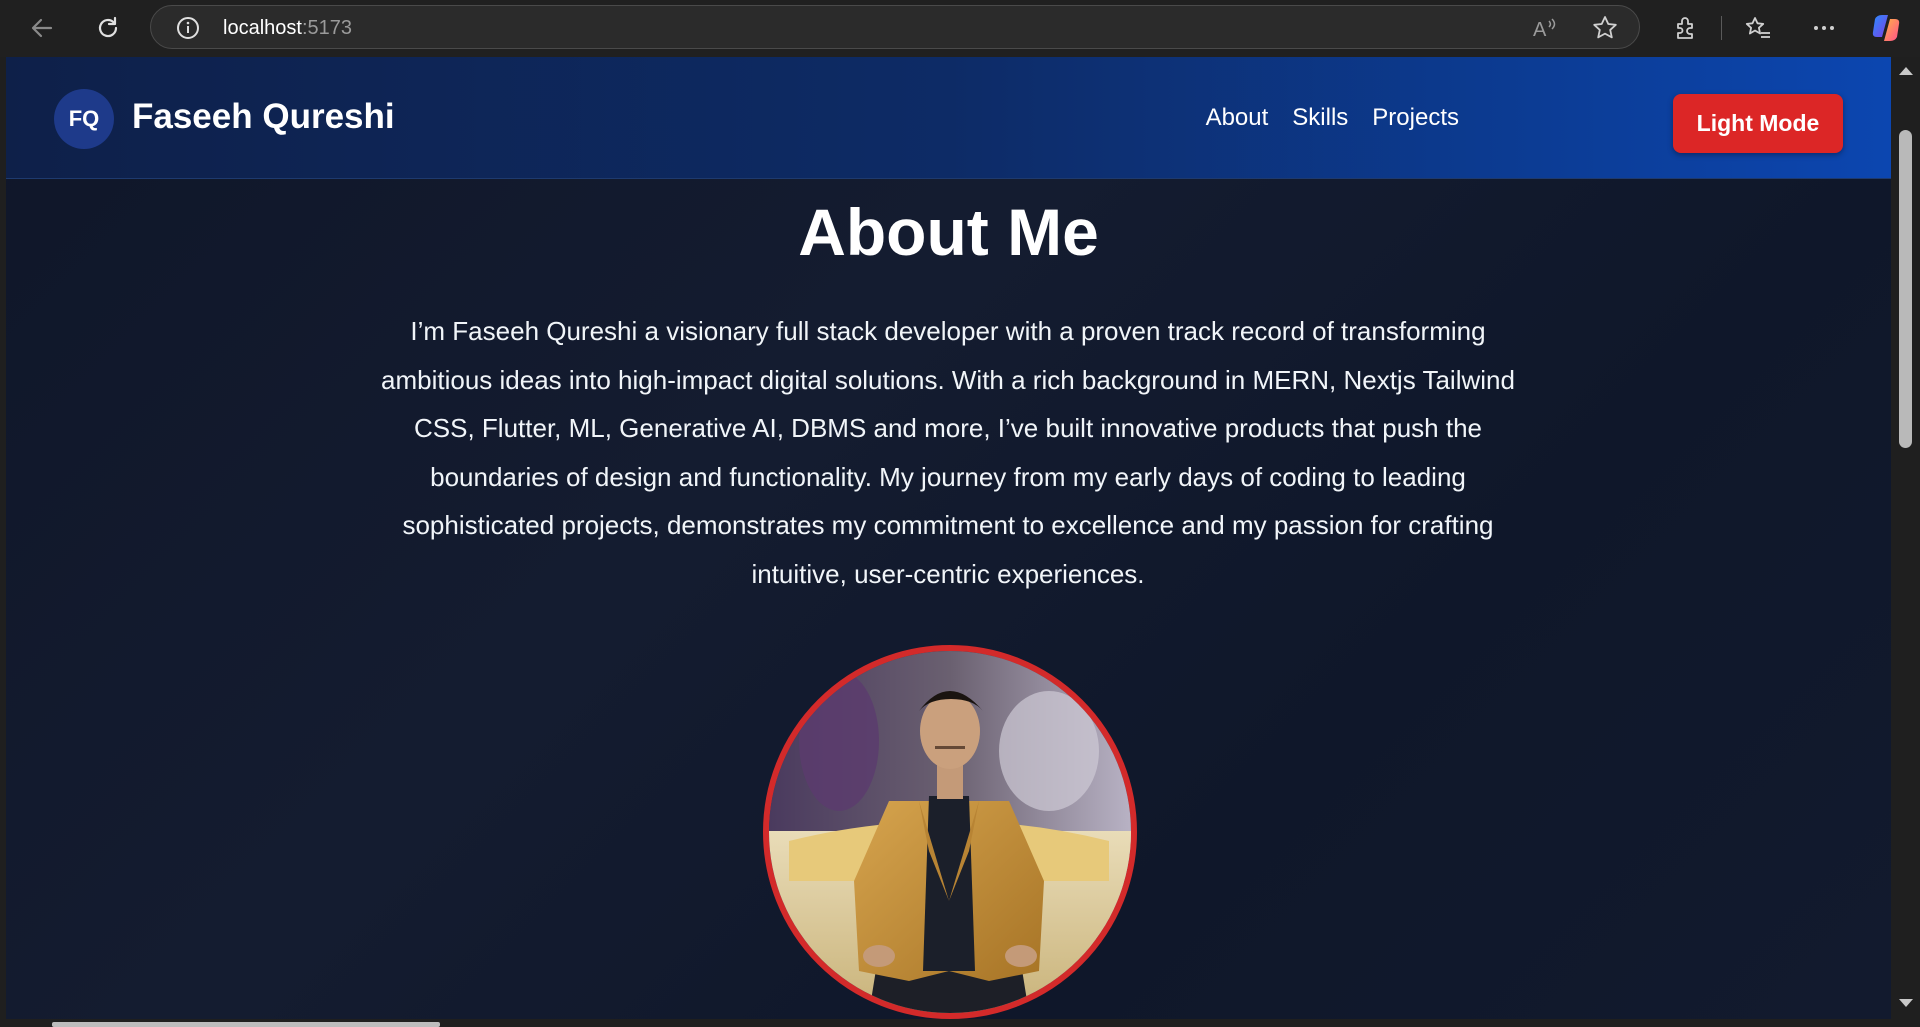 This screenshot has width=1920, height=1027. Describe the element at coordinates (895, 27) in the screenshot. I see `address-bar: localhost:5173 A` at that location.